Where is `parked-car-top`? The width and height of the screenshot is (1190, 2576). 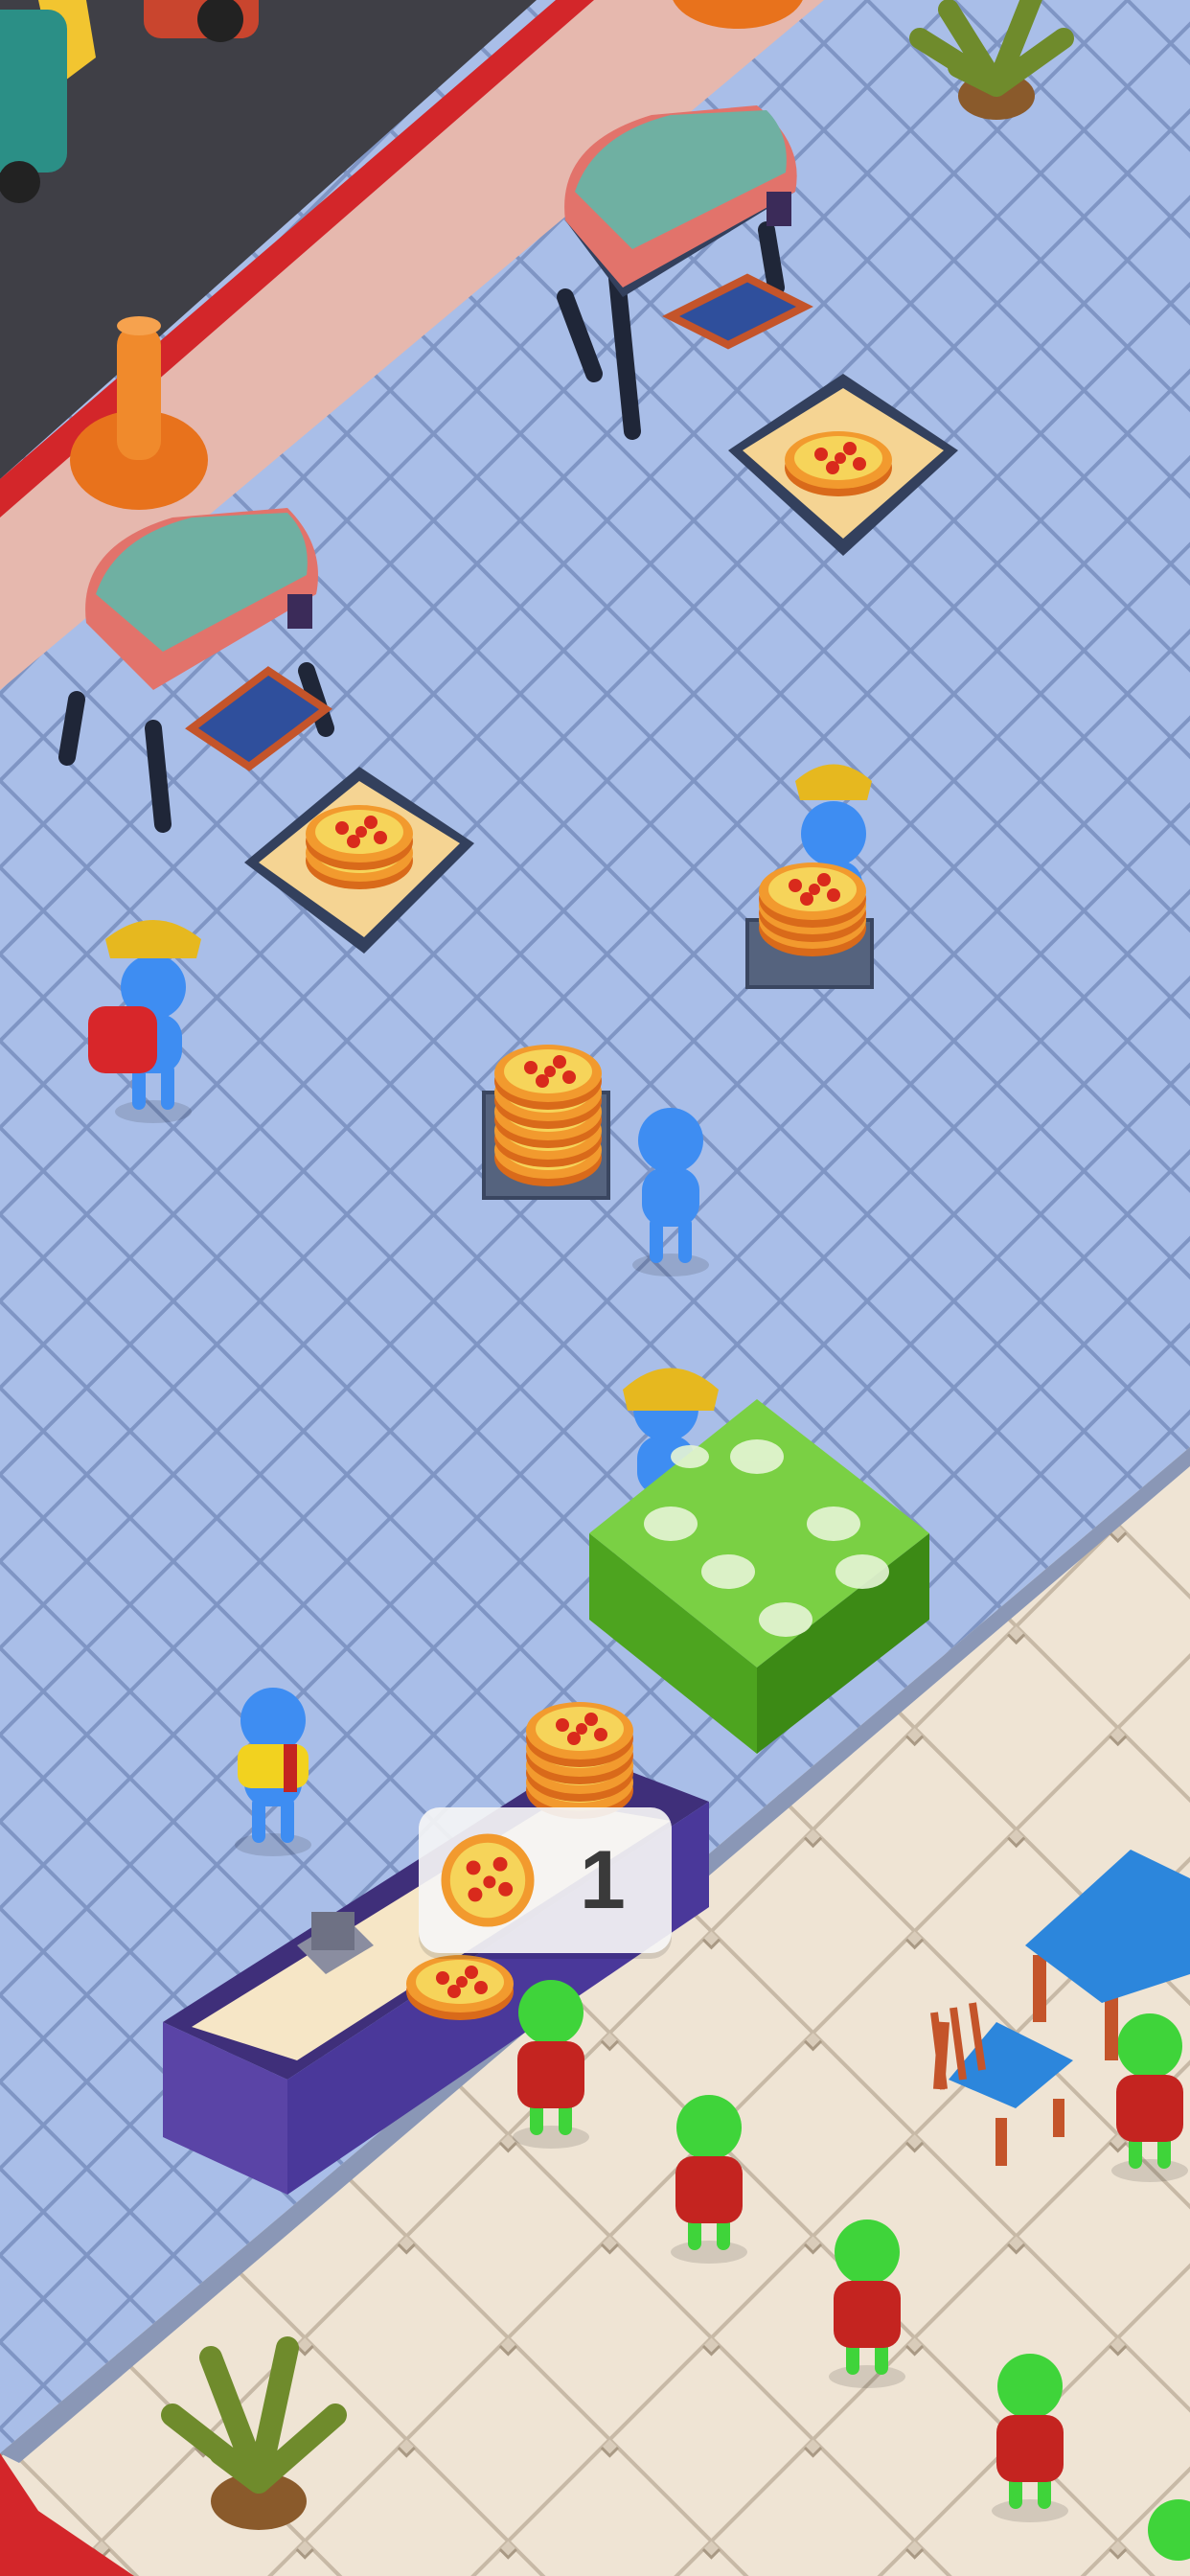
parked-car-top is located at coordinates (202, 21).